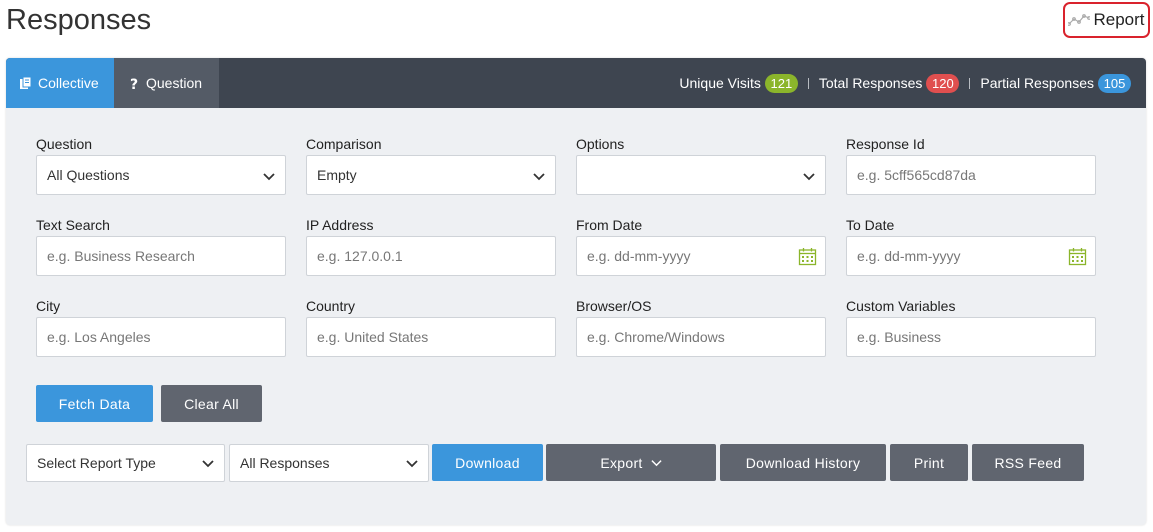 This screenshot has width=1153, height=532. I want to click on custom-variables-input, so click(971, 337).